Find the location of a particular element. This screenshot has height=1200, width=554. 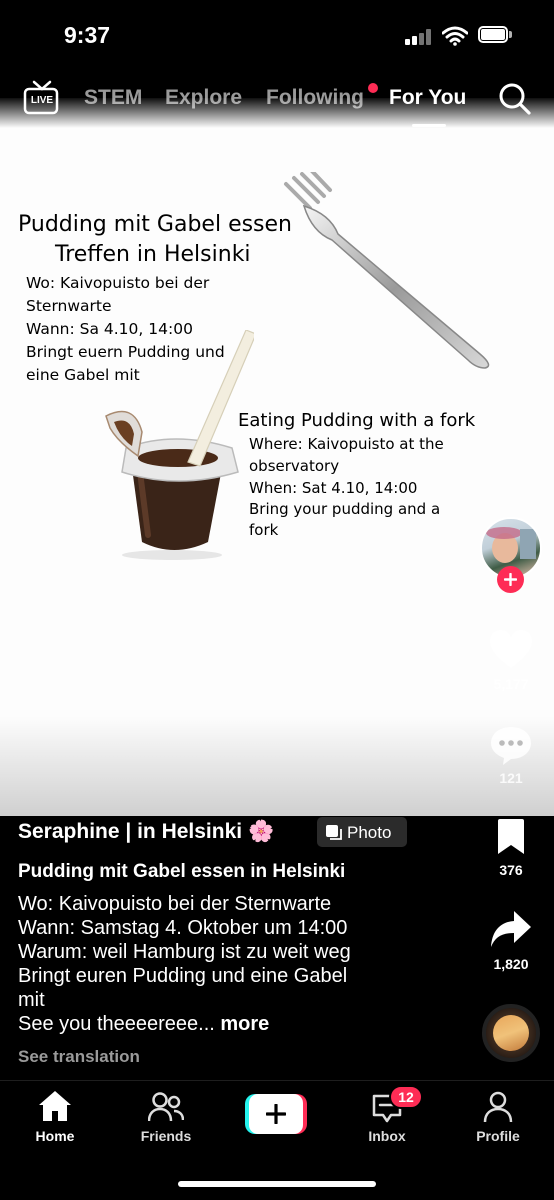

post-german-line: Wo: Kaivopuisto bei der is located at coordinates (118, 283).